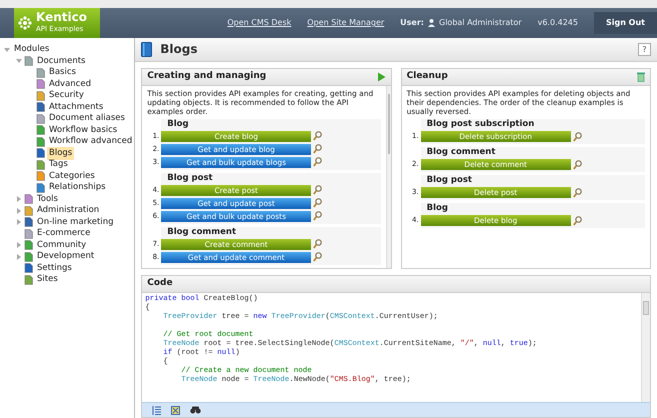 The height and width of the screenshot is (418, 657). What do you see at coordinates (72, 176) in the screenshot?
I see `tree-item: Categories` at bounding box center [72, 176].